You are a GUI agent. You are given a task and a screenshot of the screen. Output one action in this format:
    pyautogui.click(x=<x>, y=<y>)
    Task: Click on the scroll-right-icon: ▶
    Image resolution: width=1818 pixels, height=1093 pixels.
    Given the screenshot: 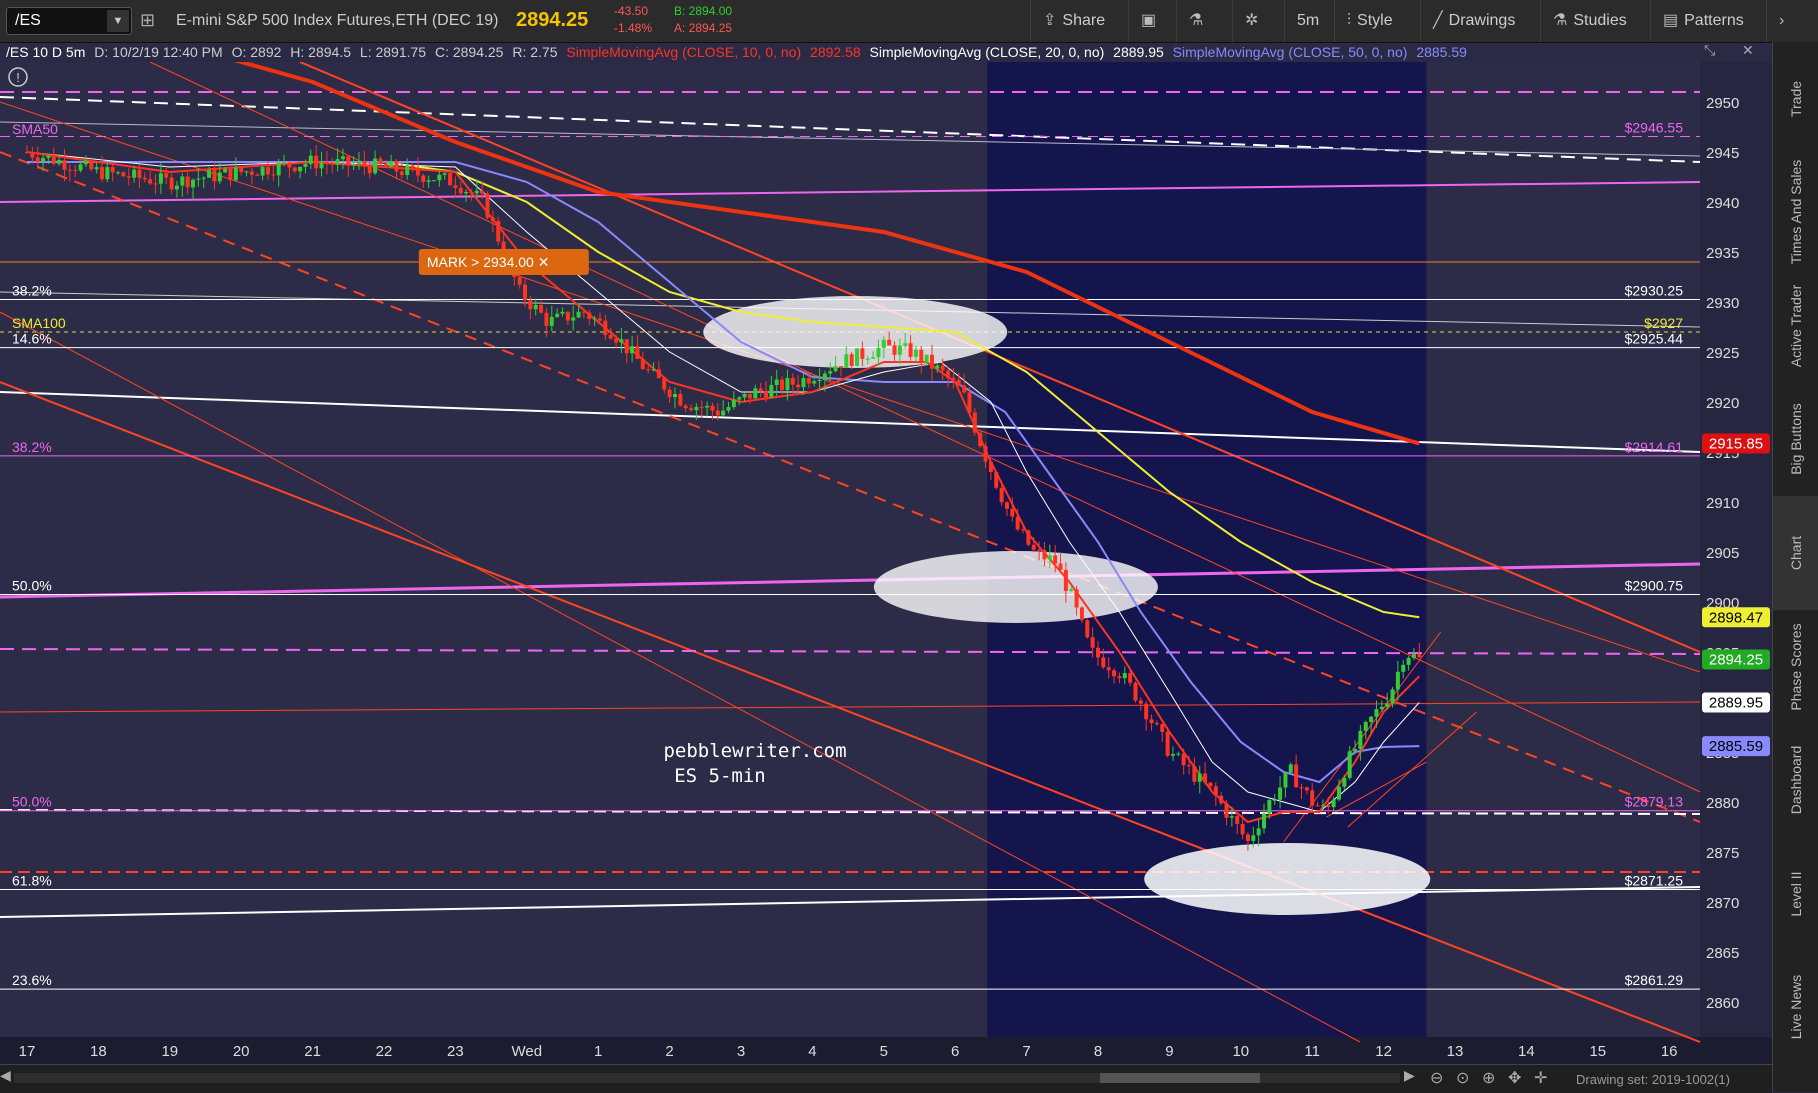 What is the action you would take?
    pyautogui.click(x=1409, y=1075)
    